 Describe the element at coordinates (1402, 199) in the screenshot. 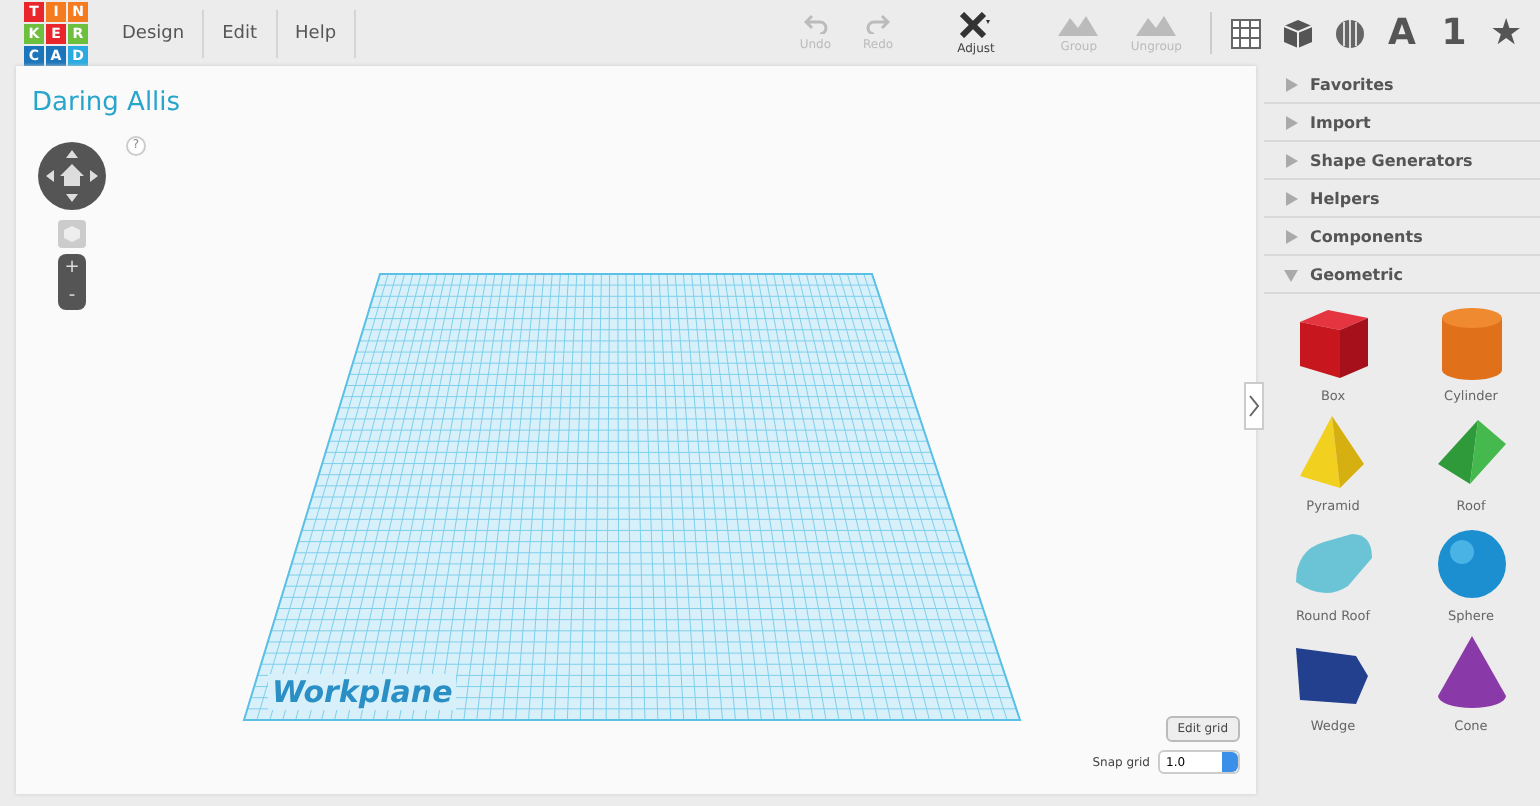

I see `section-header: Helpers` at that location.